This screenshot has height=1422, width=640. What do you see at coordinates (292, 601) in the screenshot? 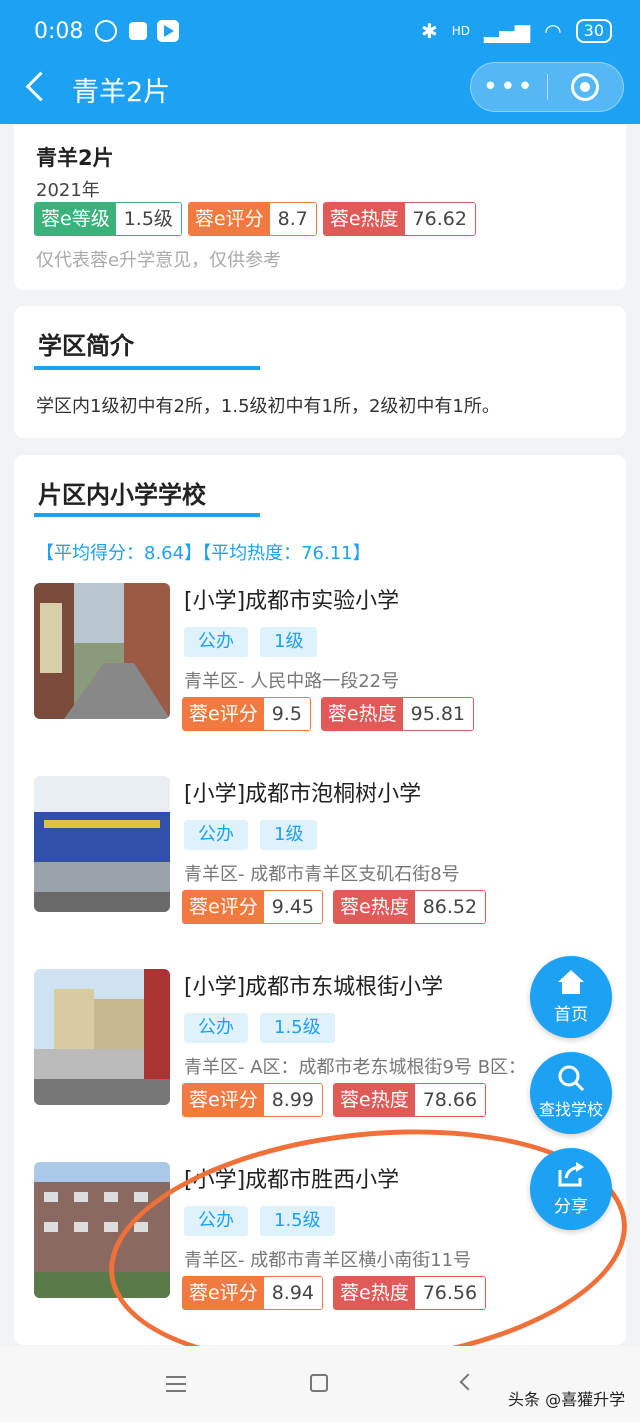
I see `school-name: [小学]成都市实验小学` at bounding box center [292, 601].